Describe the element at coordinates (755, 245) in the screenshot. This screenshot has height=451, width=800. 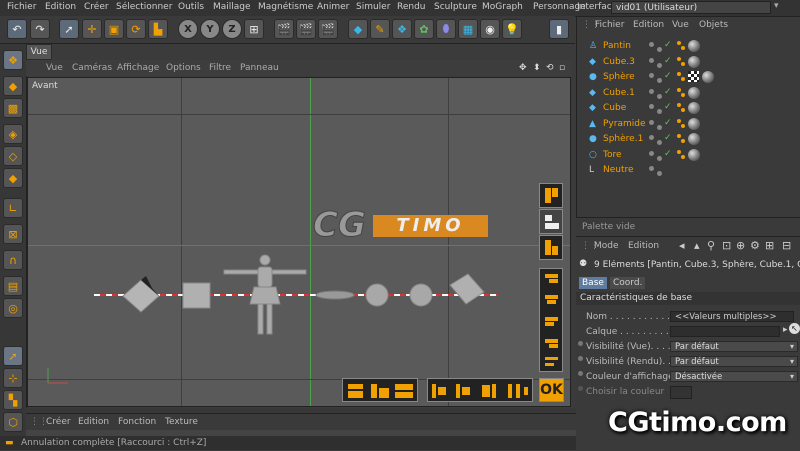
I see `settings-icon: ⚙` at that location.